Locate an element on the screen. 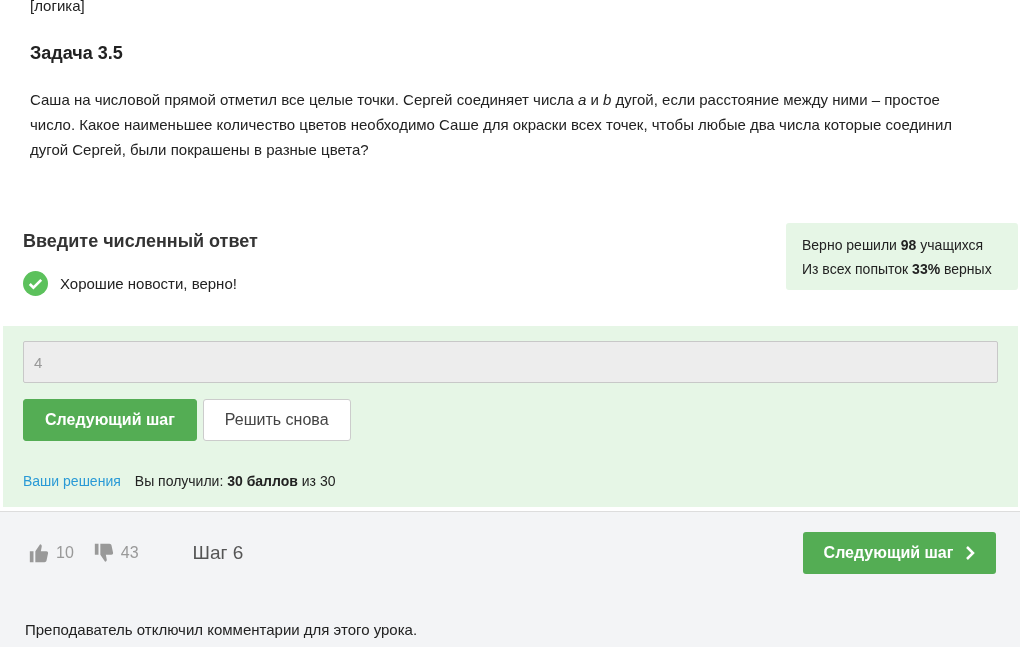 This screenshot has height=647, width=1020. thumbs-up-icon is located at coordinates (39, 553).